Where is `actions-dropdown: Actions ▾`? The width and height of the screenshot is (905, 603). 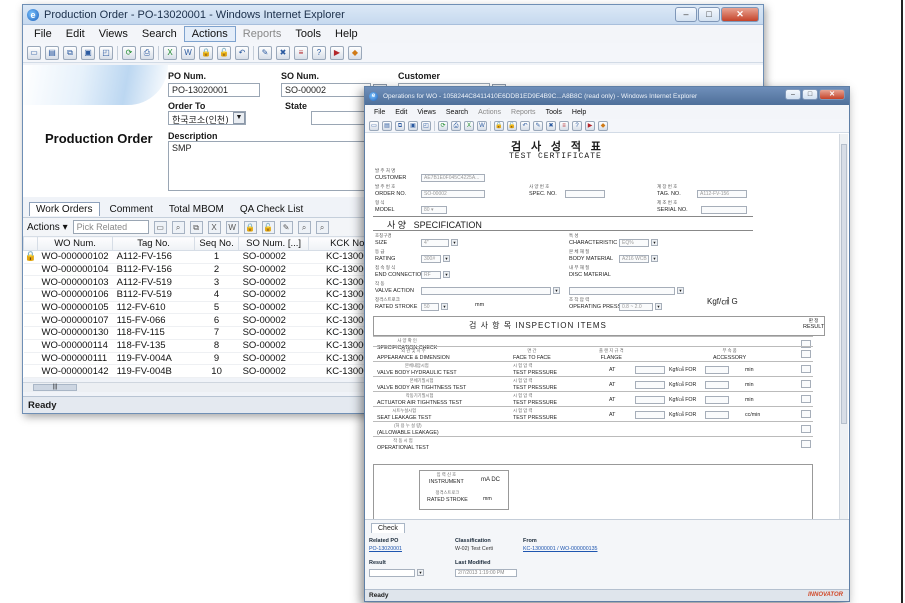 actions-dropdown: Actions ▾ is located at coordinates (47, 227).